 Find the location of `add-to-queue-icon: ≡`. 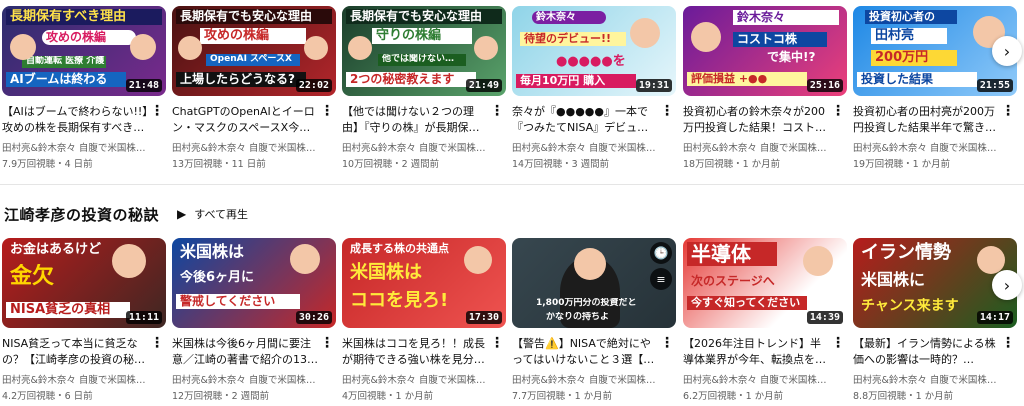

add-to-queue-icon: ≡ is located at coordinates (661, 279).